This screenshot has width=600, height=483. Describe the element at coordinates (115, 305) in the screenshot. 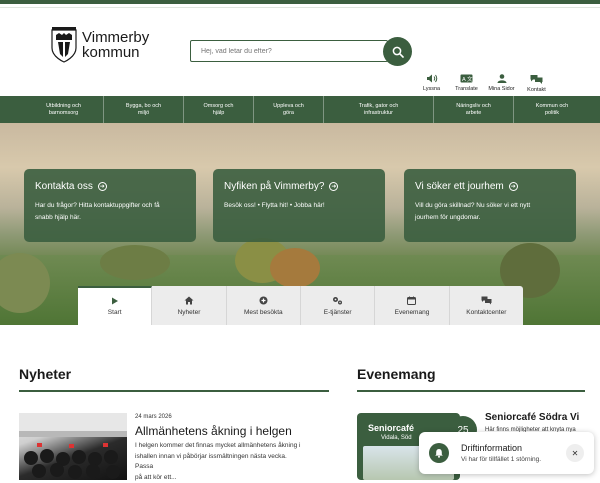

I see `tab-start: Start` at that location.